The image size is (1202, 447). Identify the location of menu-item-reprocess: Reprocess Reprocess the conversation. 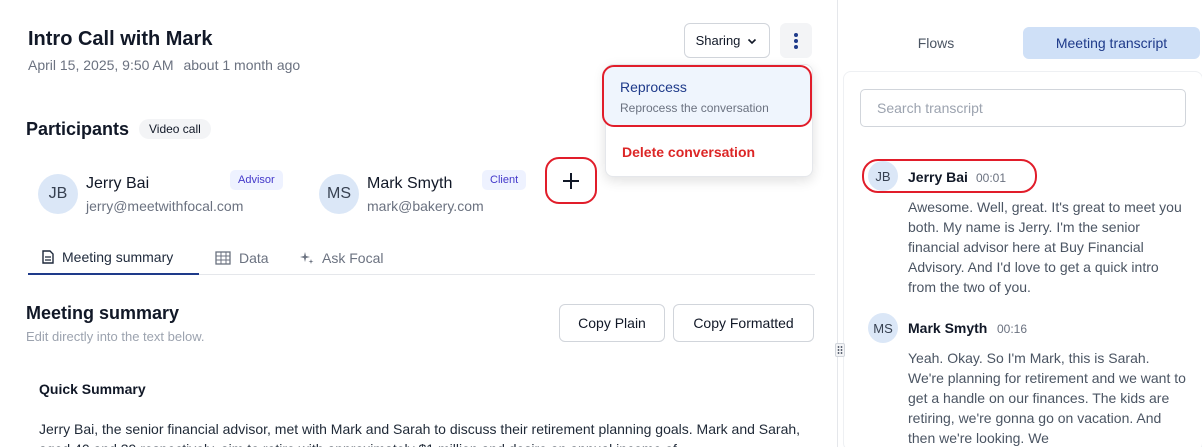
(707, 96).